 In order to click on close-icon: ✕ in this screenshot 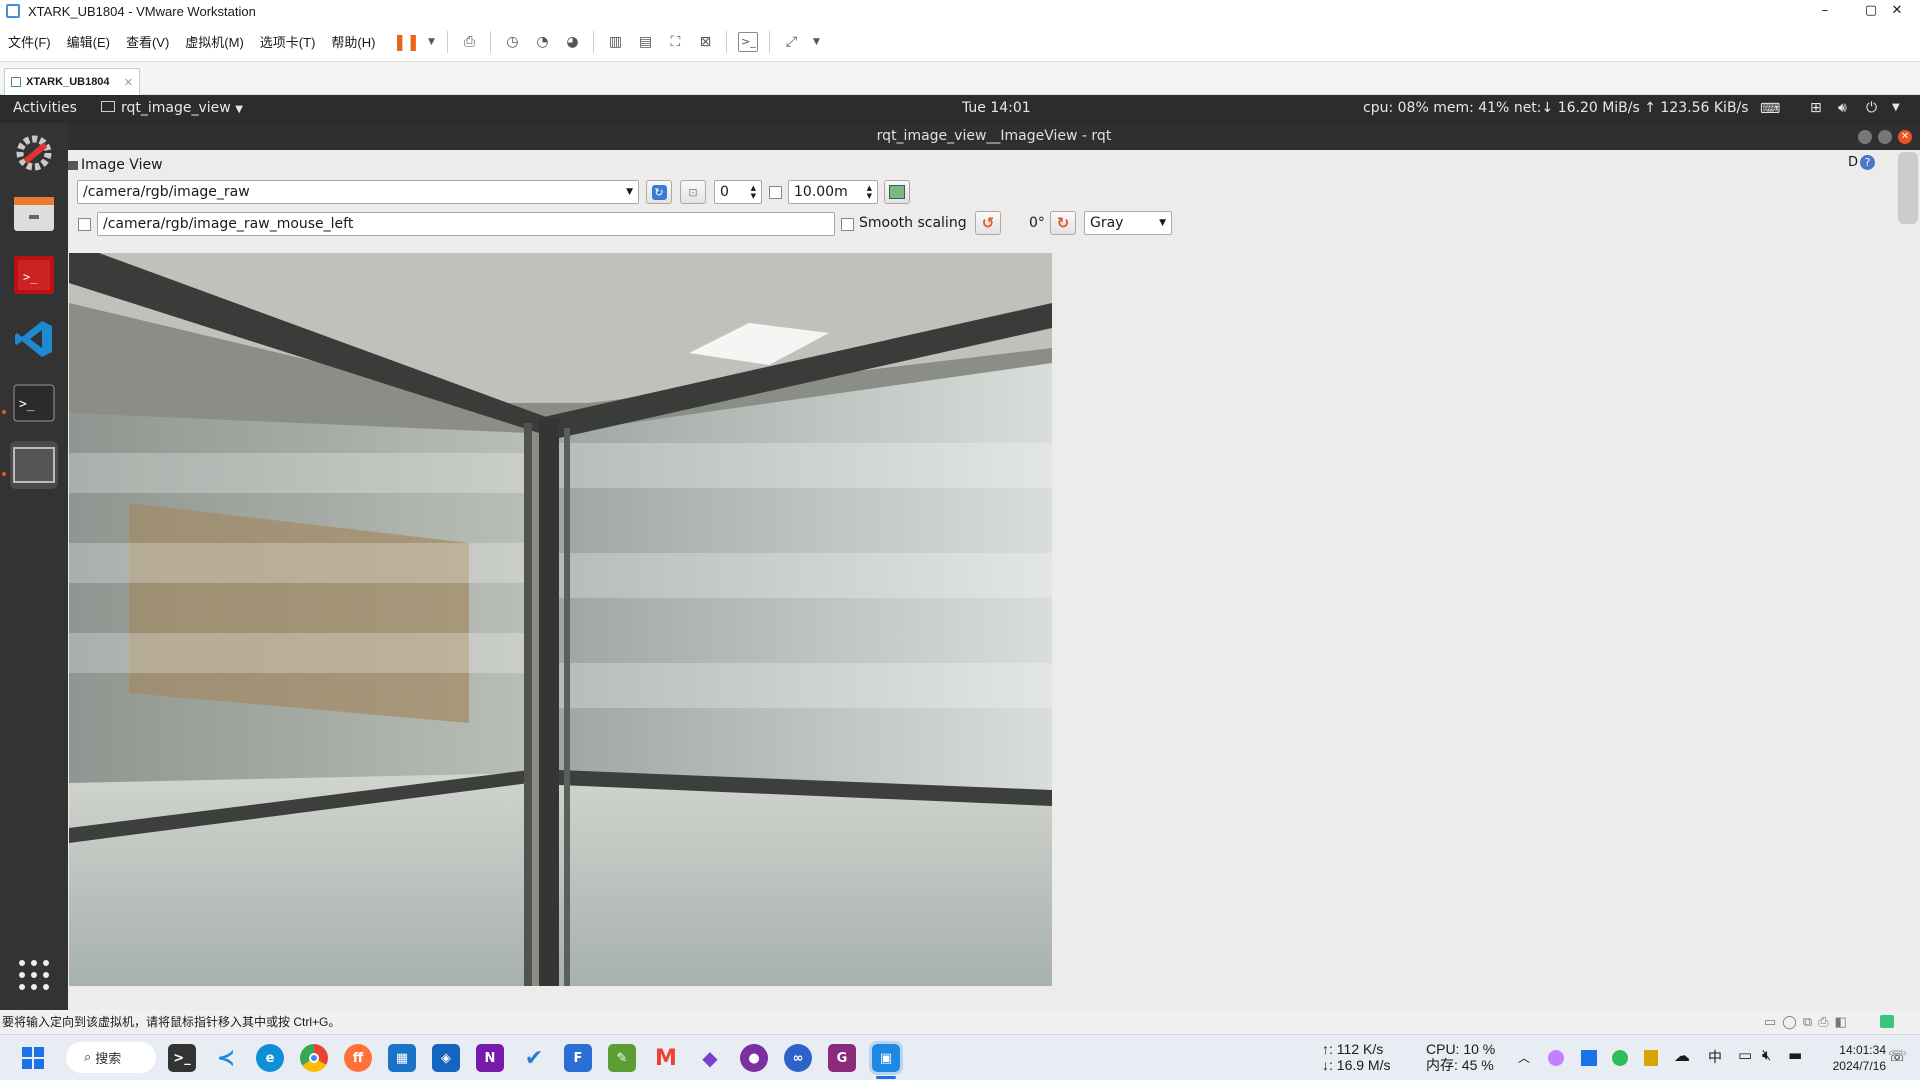, I will do `click(1905, 137)`.